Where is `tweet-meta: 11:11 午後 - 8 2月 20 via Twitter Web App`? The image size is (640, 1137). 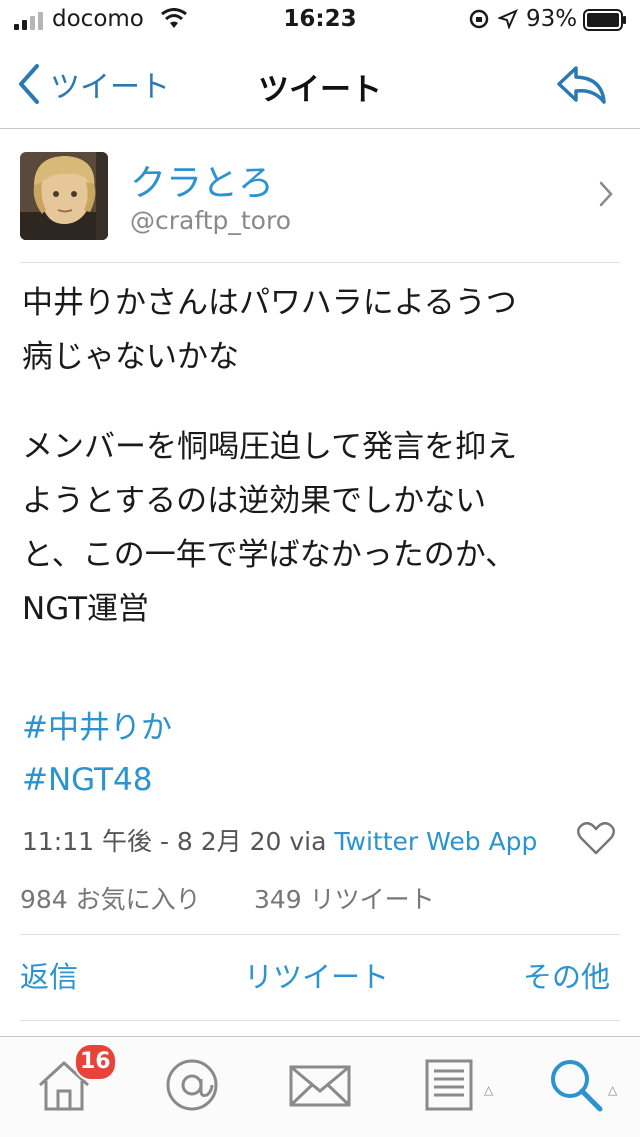 tweet-meta: 11:11 午後 - 8 2月 20 via Twitter Web App is located at coordinates (279, 840).